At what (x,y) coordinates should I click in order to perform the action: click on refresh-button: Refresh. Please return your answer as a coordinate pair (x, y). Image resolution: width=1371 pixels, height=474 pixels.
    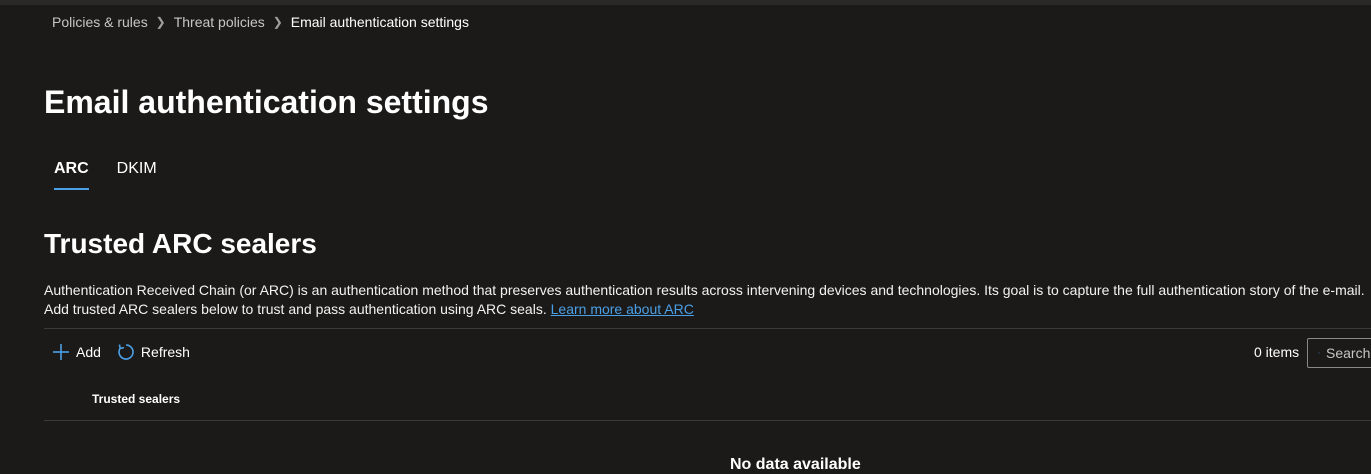
    Looking at the image, I should click on (153, 352).